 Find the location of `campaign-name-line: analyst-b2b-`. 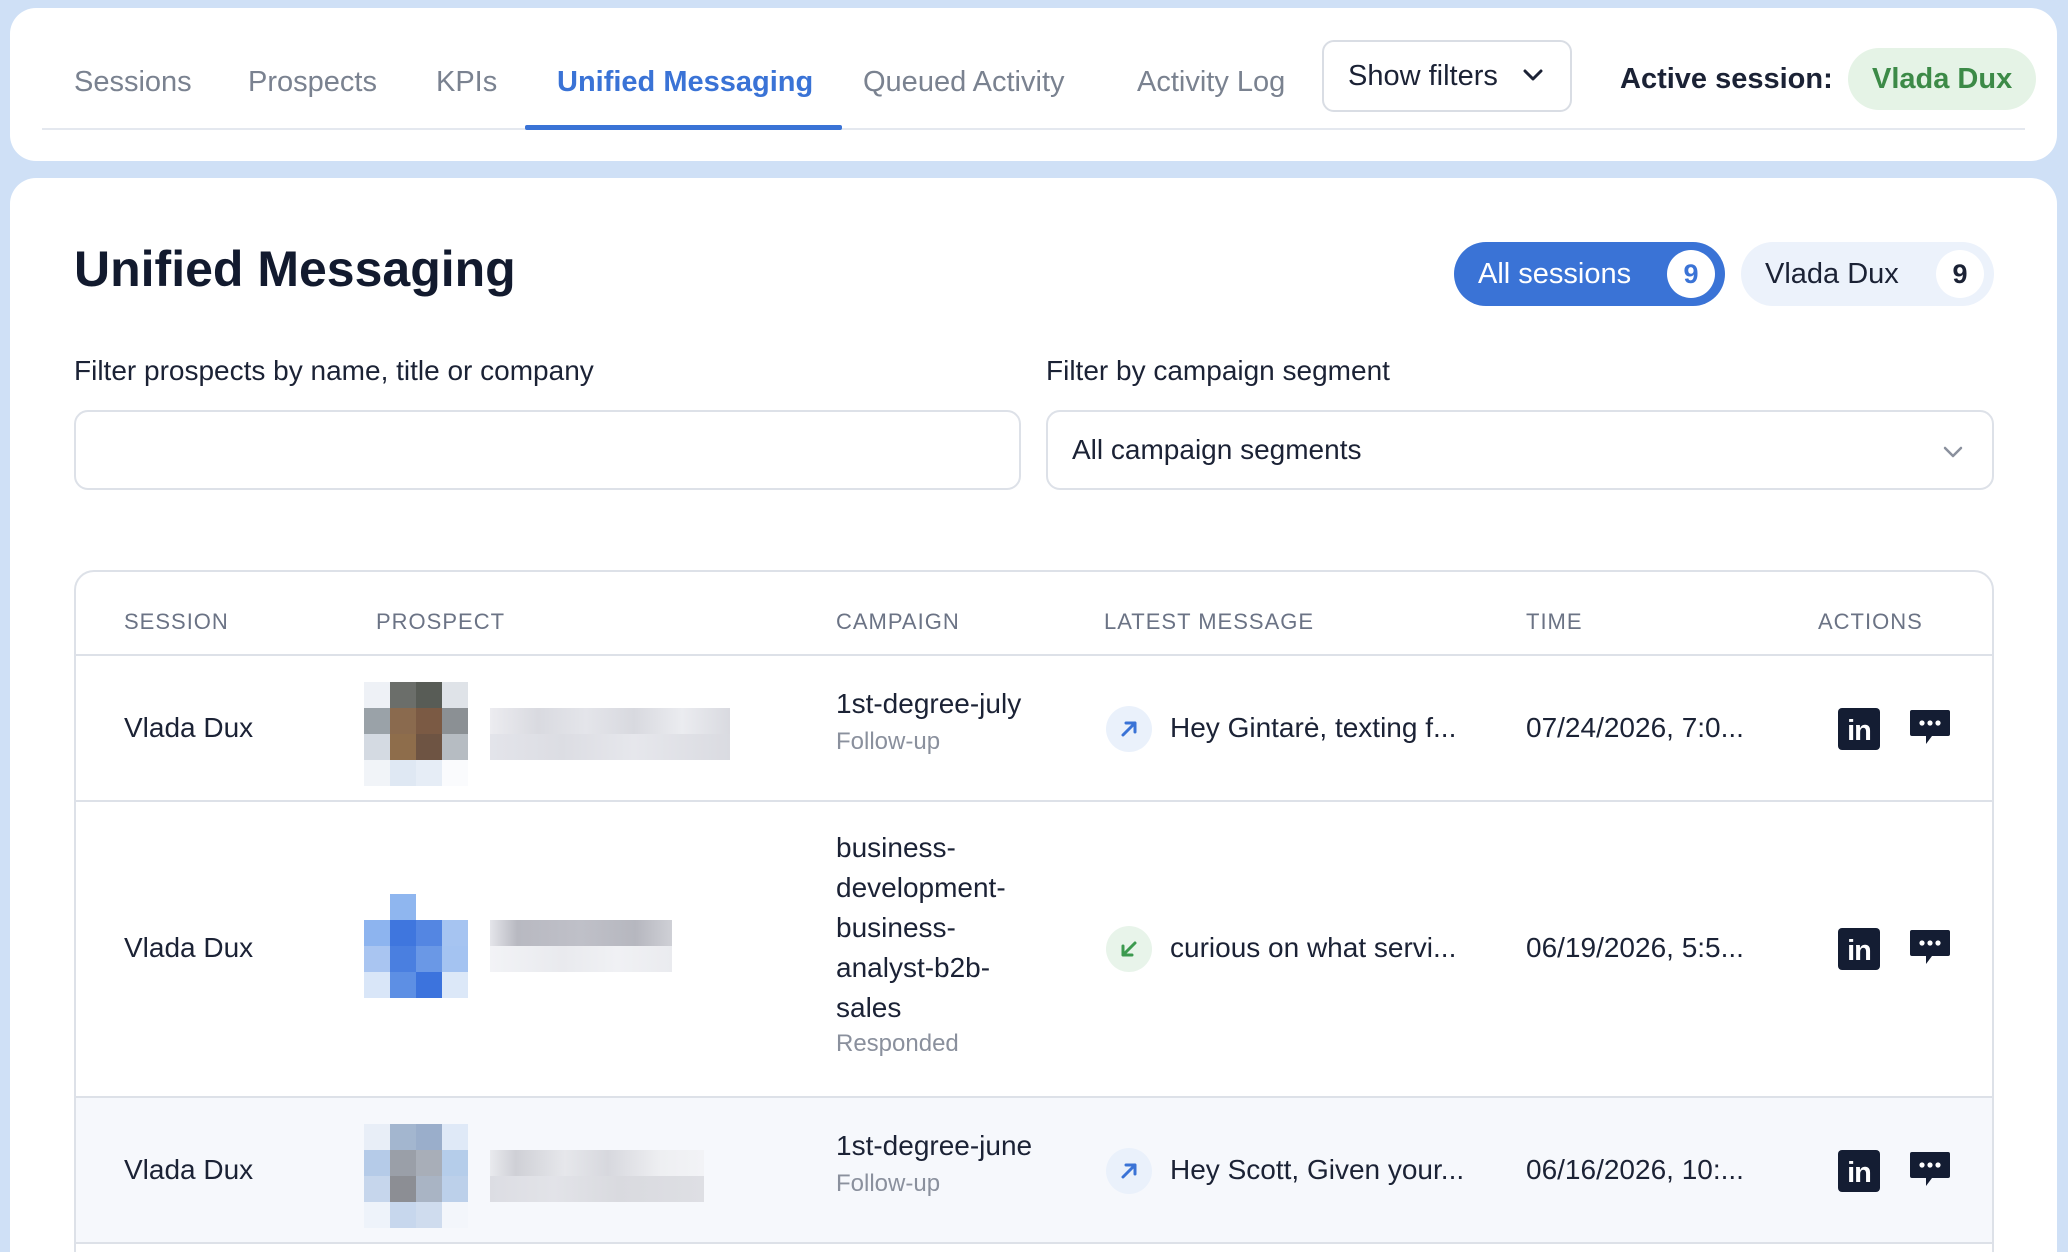

campaign-name-line: analyst-b2b- is located at coordinates (913, 967).